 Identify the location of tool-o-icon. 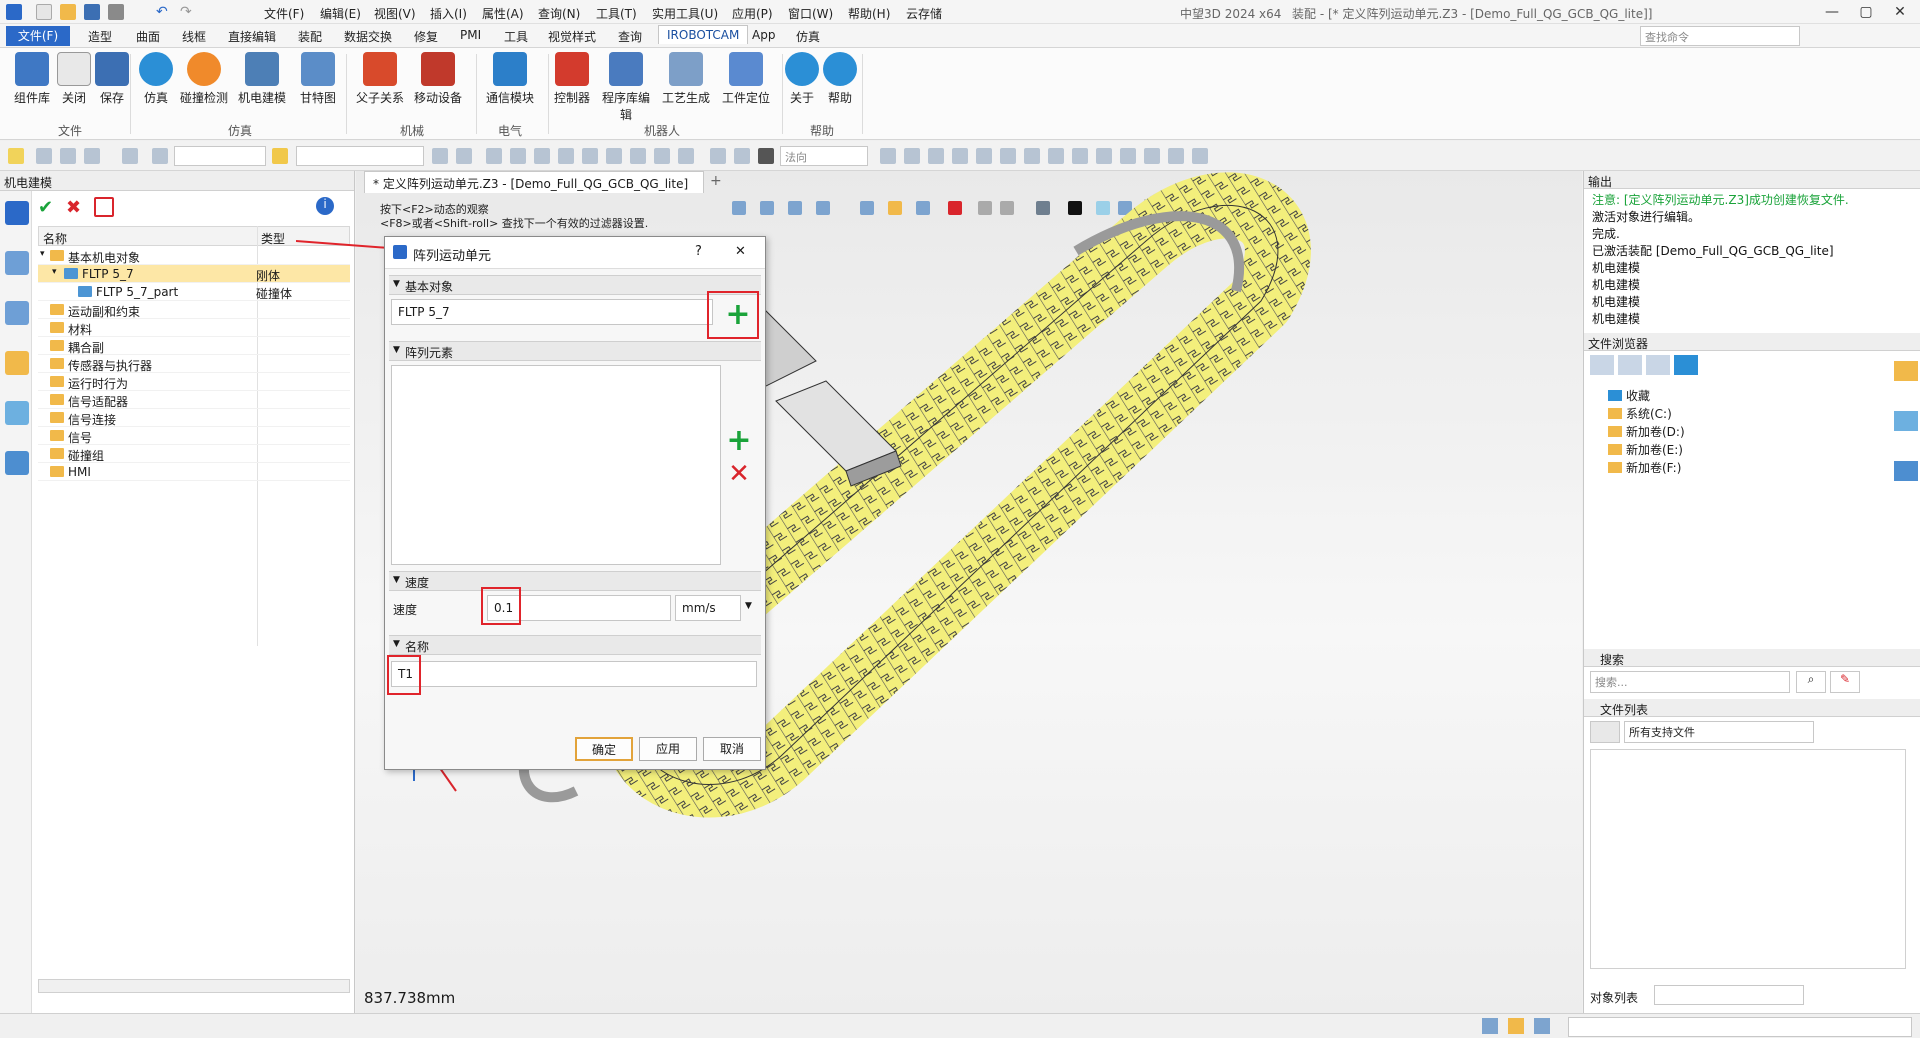
(912, 156).